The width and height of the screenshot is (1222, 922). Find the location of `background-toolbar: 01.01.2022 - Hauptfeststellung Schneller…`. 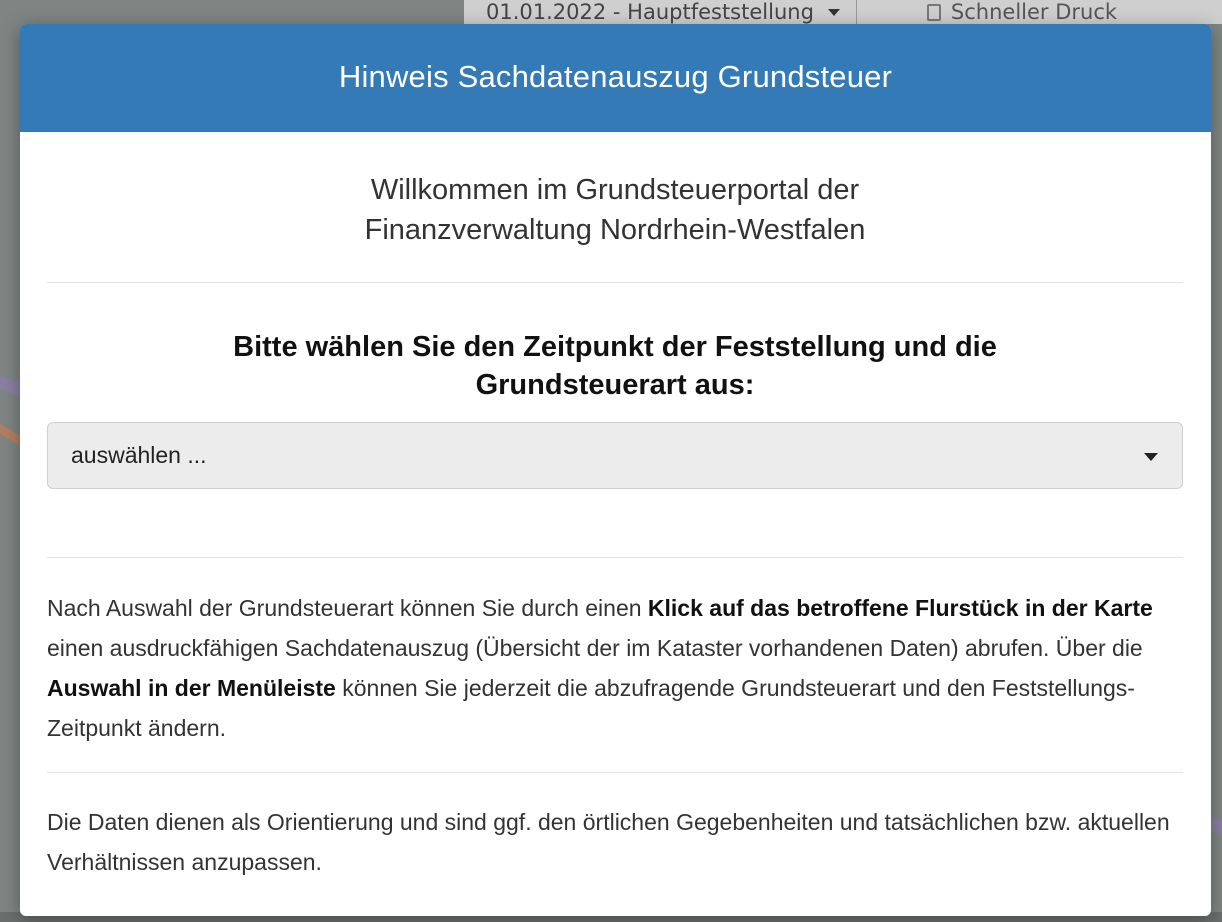

background-toolbar: 01.01.2022 - Hauptfeststellung Schneller… is located at coordinates (843, 12).